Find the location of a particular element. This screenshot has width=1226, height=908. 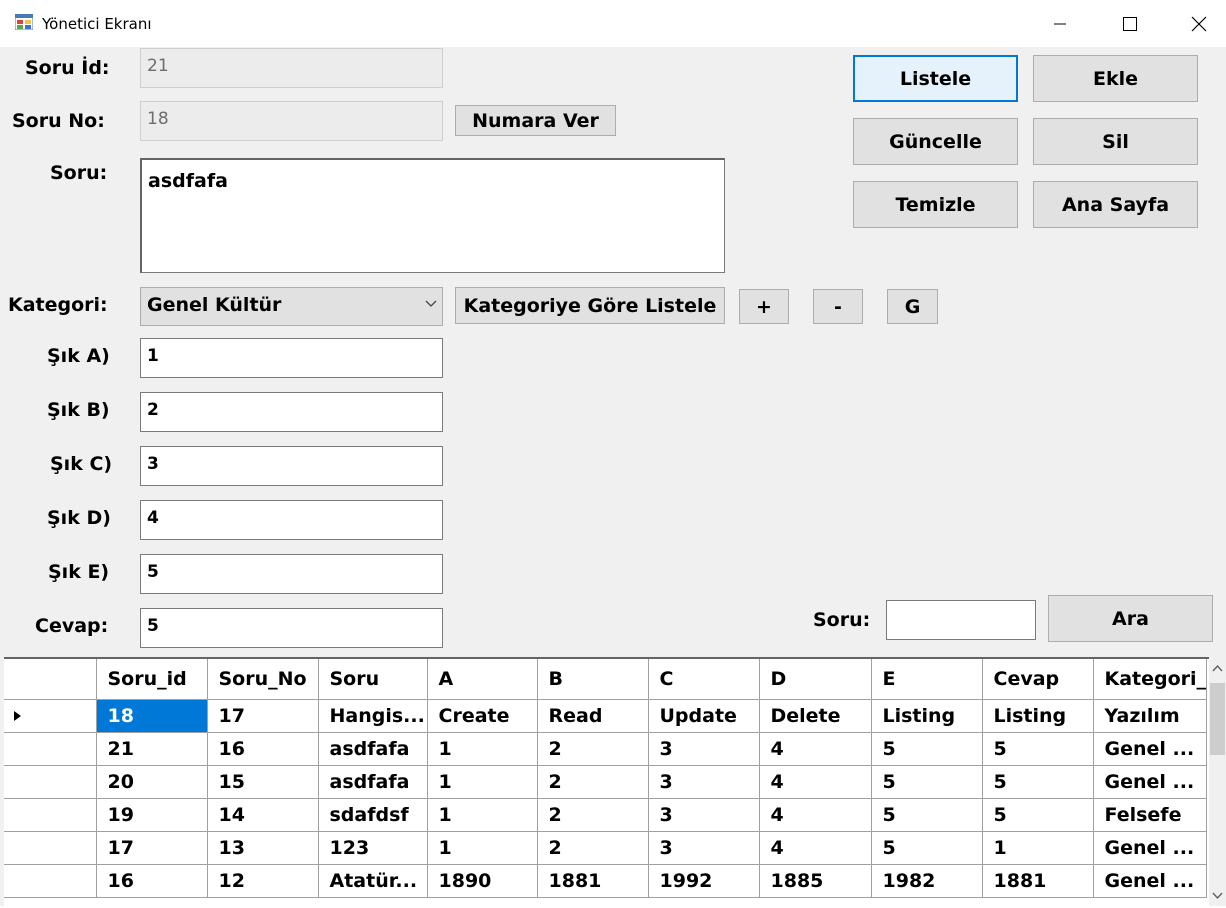

sik-a-field: 1 is located at coordinates (291, 358).